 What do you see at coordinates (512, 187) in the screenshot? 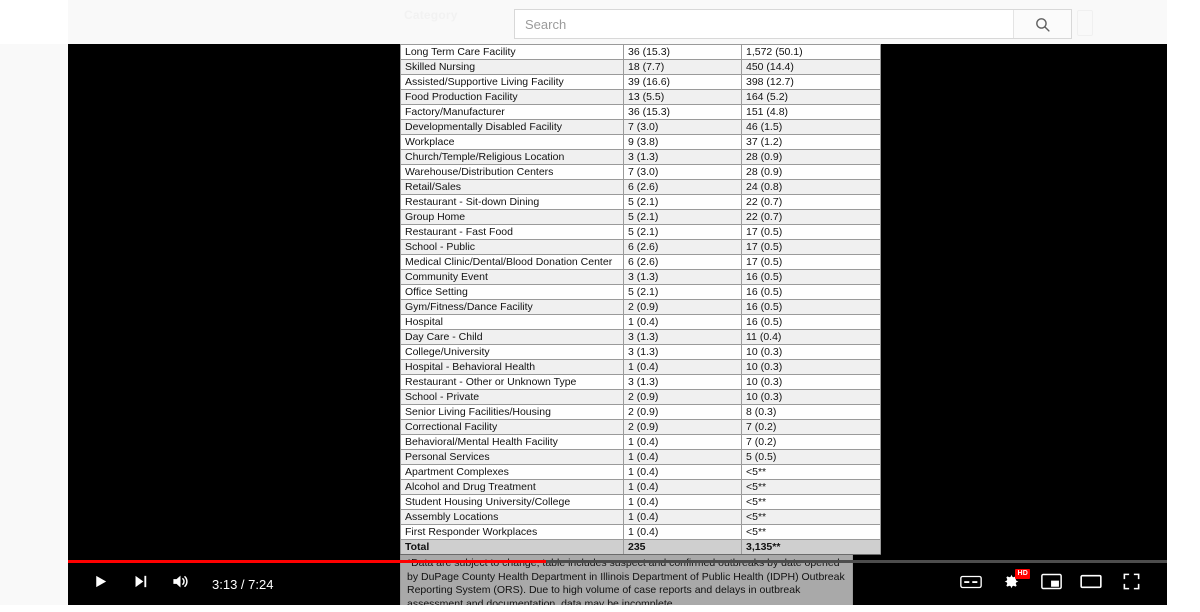
I see `table-cell-setting: Retail/Sales` at bounding box center [512, 187].